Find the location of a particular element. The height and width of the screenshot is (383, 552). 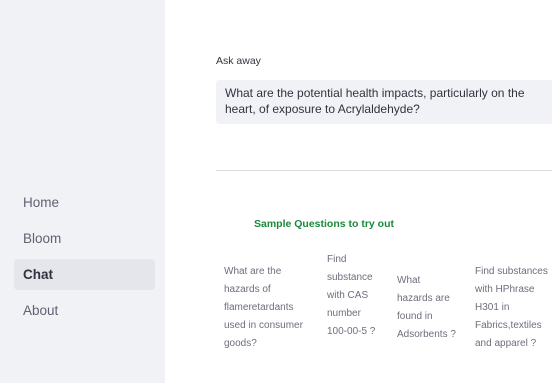

sidebar-item-about: About is located at coordinates (84, 310).